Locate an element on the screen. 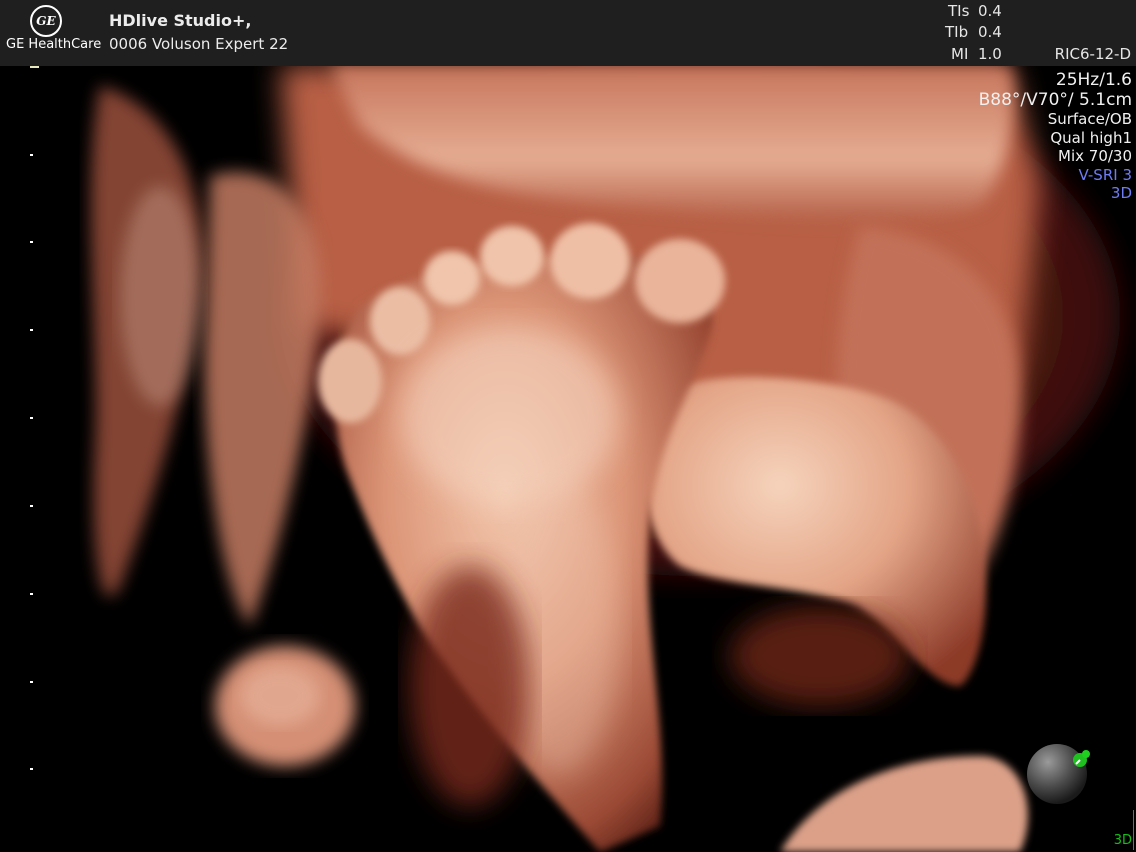 Image resolution: width=1136 pixels, height=852 pixels. ge-logo: GE is located at coordinates (46, 21).